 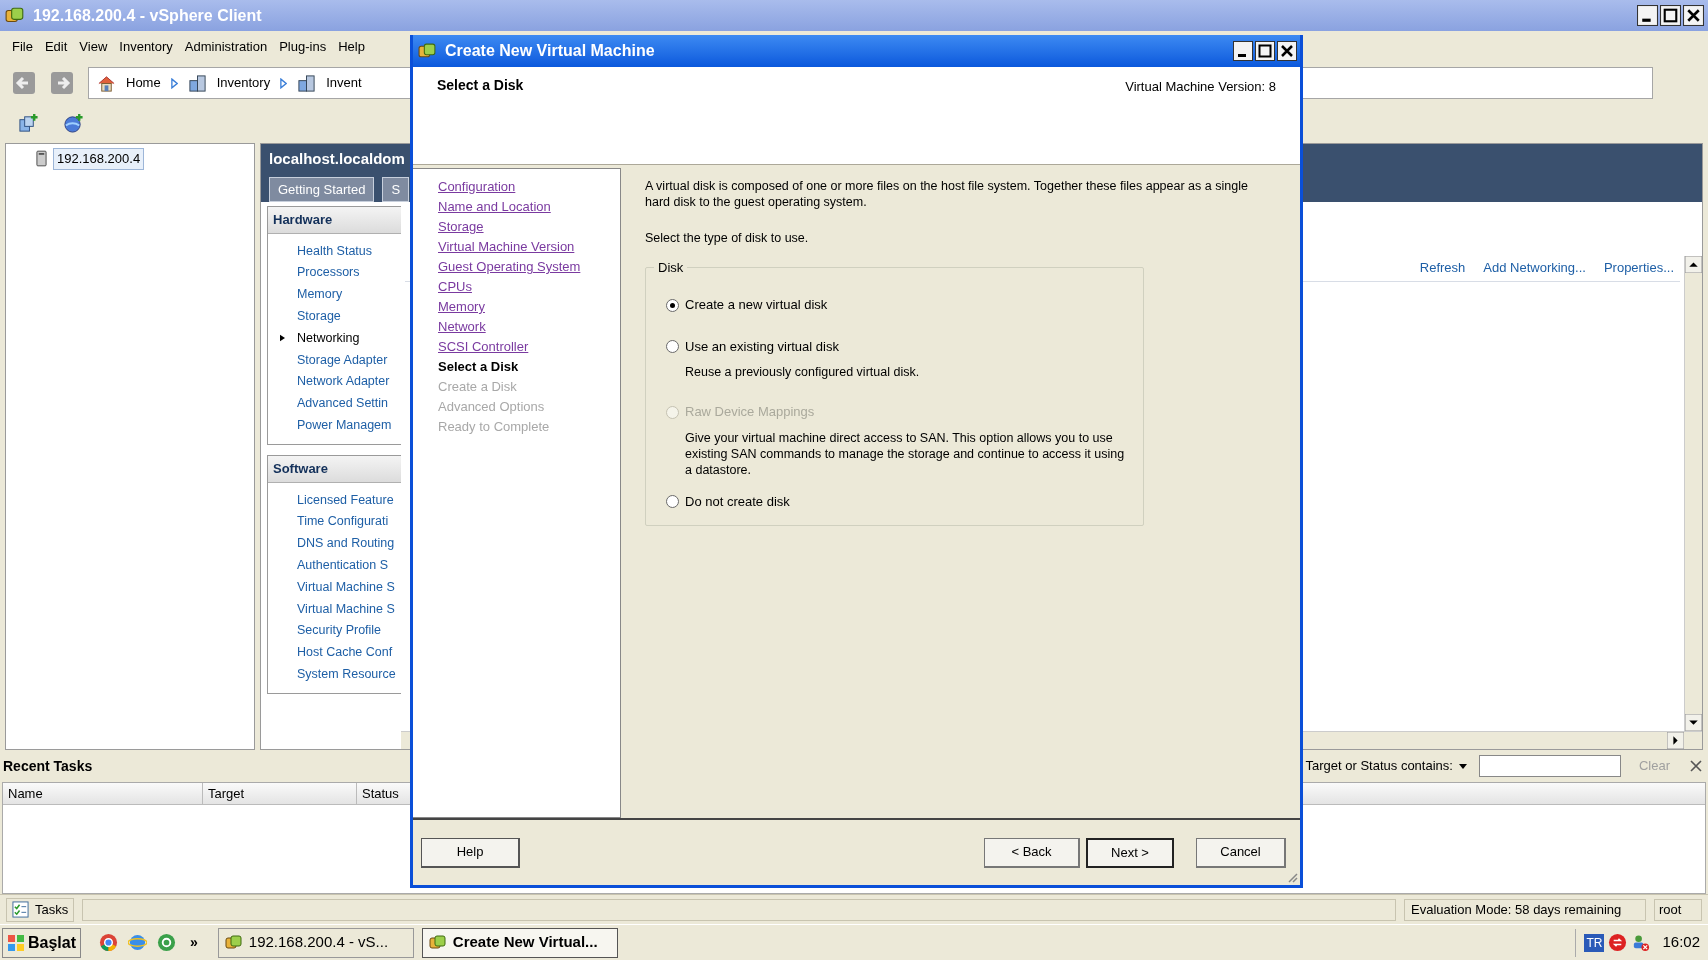 What do you see at coordinates (905, 453) in the screenshot?
I see `option-description: Give your virtual machine direct access to SAN. This option allows you to use existing SAN commands to manage the storage and continue to access it using a datastore.` at bounding box center [905, 453].